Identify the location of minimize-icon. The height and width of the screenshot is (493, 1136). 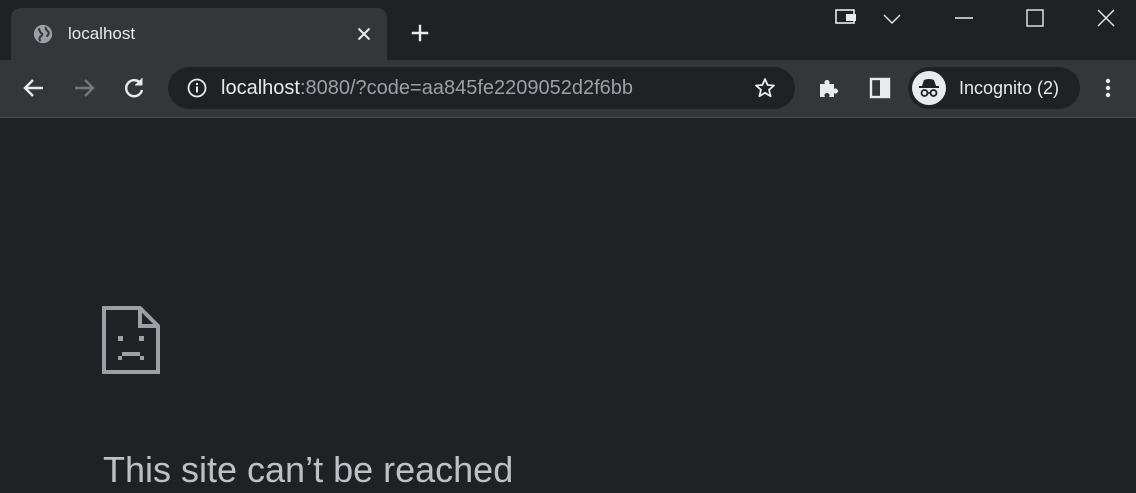
(964, 18).